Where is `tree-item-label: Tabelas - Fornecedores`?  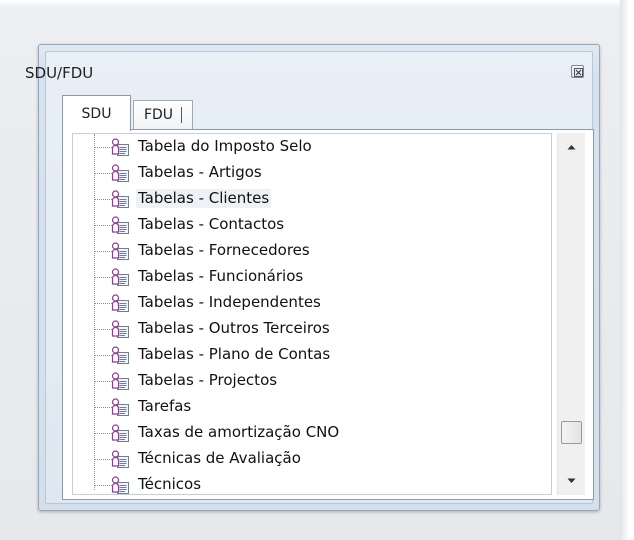 tree-item-label: Tabelas - Fornecedores is located at coordinates (224, 250).